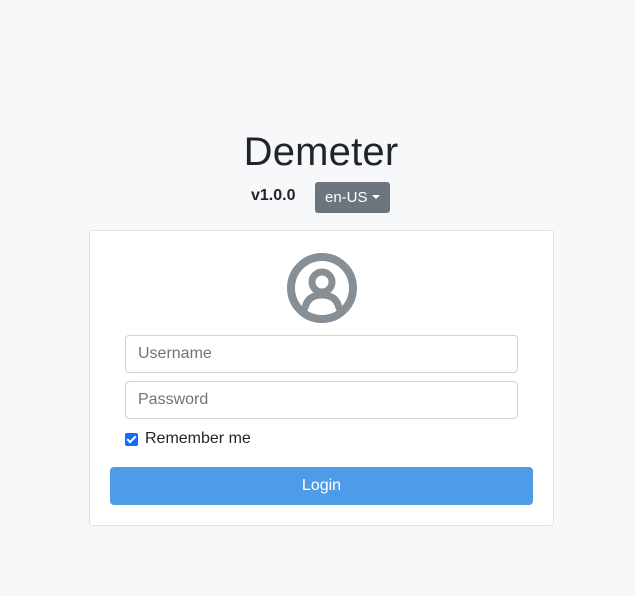 The width and height of the screenshot is (635, 596). I want to click on user-circle-icon, so click(322, 288).